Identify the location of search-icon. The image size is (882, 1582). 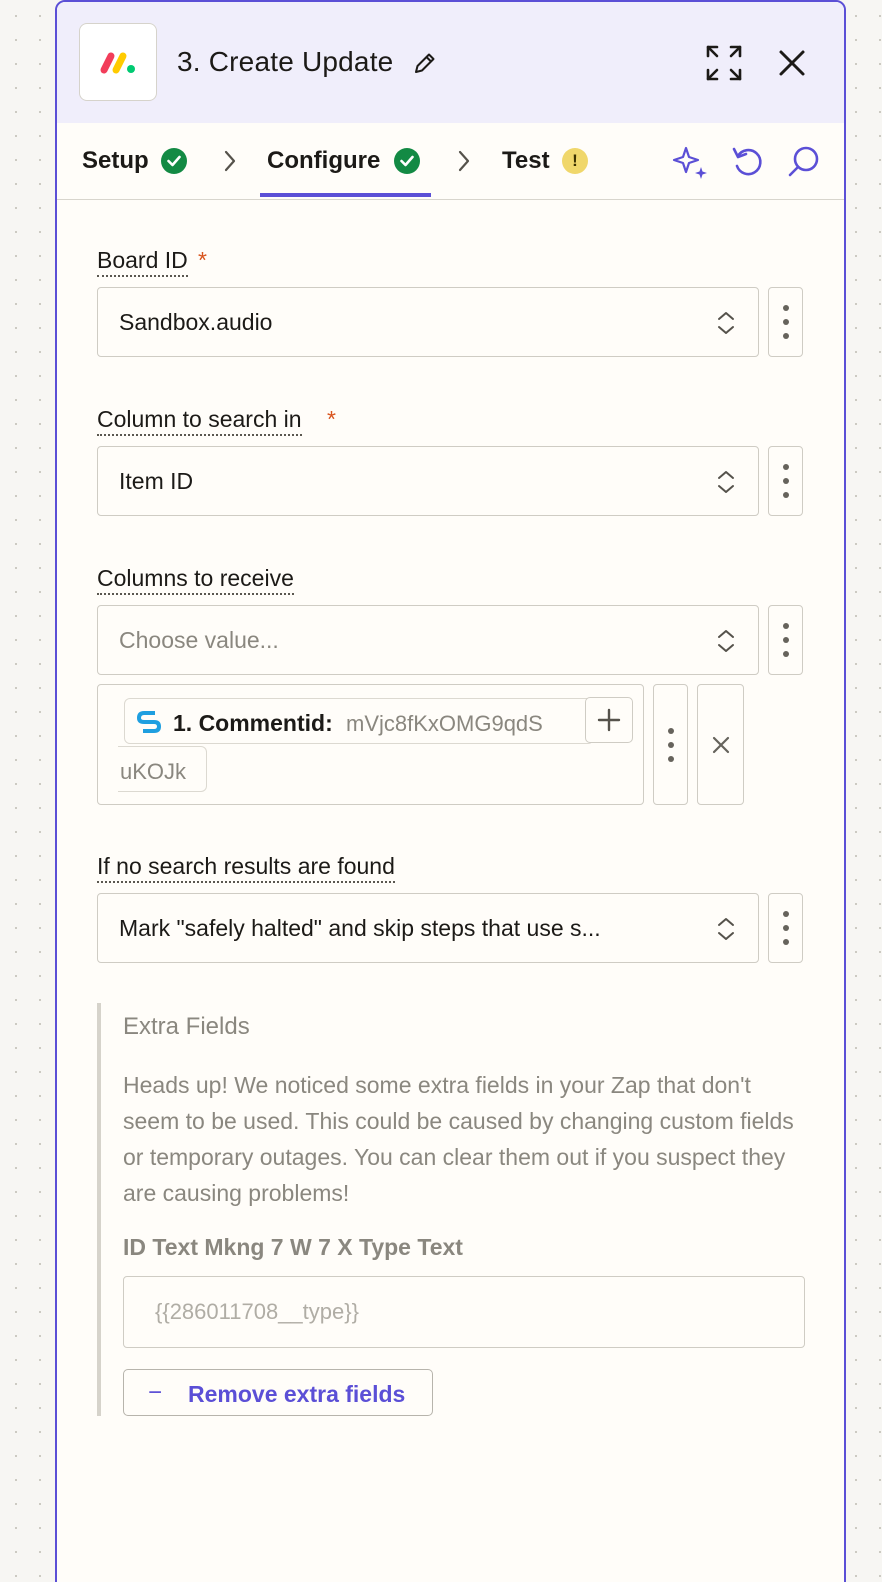
(804, 162).